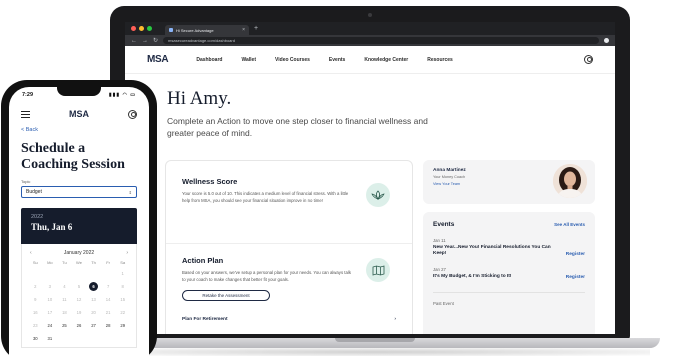  What do you see at coordinates (122, 273) in the screenshot?
I see `calendar-day: 1` at bounding box center [122, 273].